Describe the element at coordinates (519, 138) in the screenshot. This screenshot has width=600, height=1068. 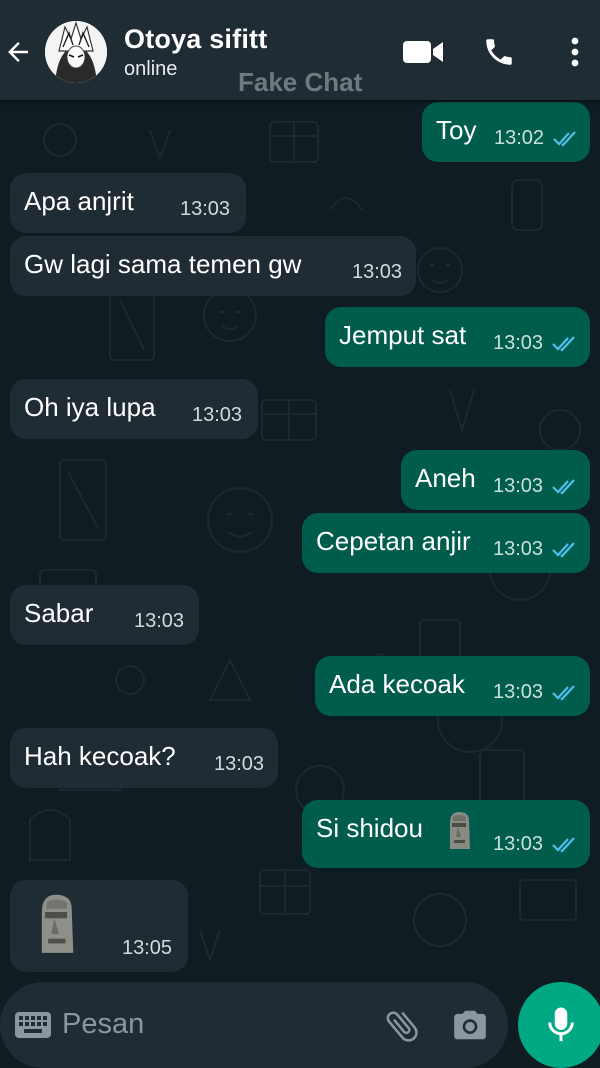
I see `message-time: 13:02` at that location.